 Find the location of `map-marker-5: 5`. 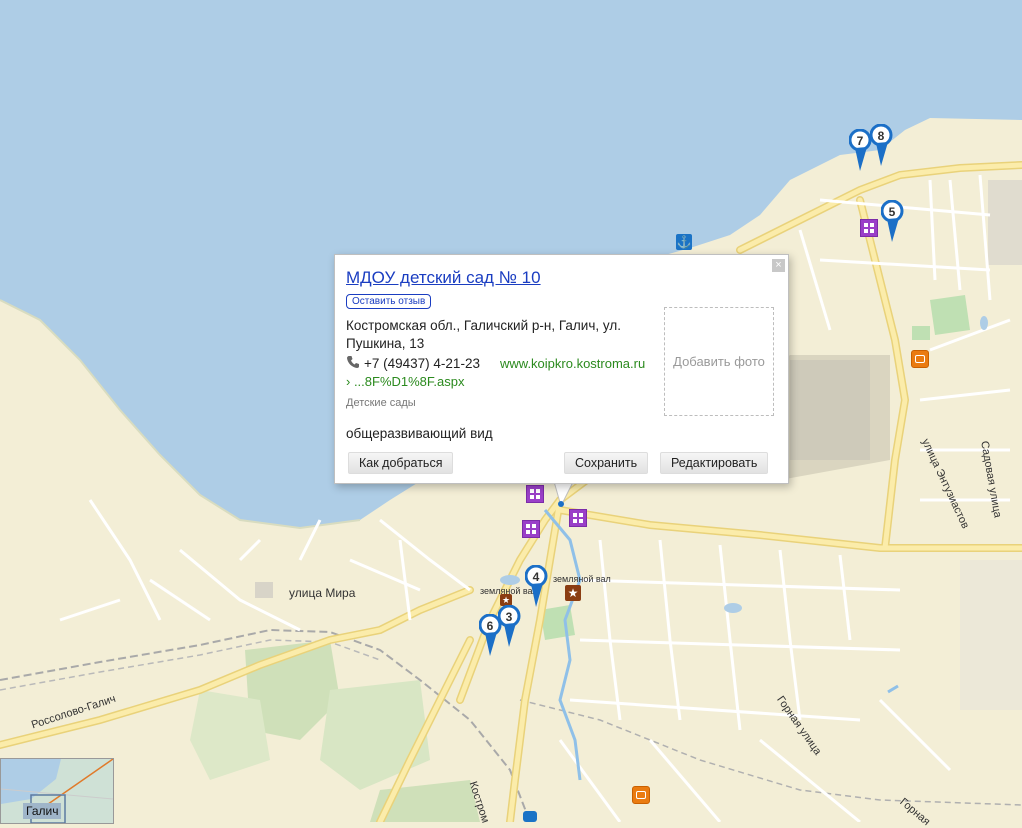

map-marker-5: 5 is located at coordinates (895, 220).